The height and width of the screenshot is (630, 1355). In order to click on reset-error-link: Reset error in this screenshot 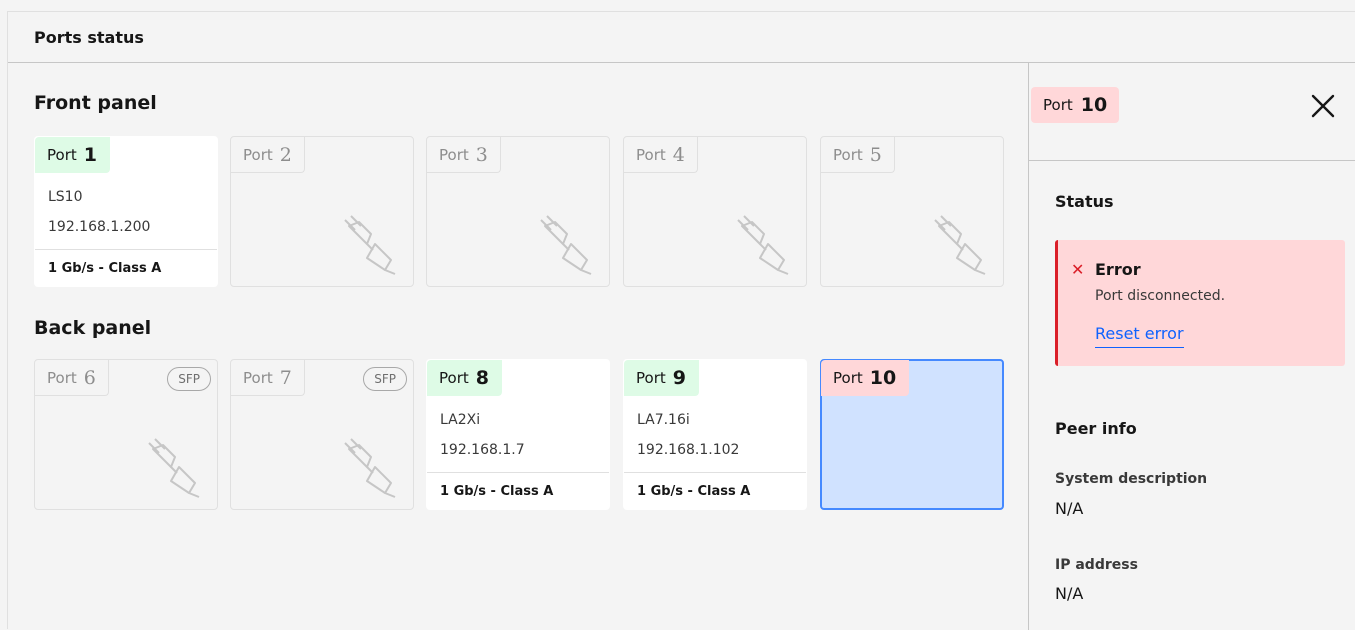, I will do `click(1139, 336)`.